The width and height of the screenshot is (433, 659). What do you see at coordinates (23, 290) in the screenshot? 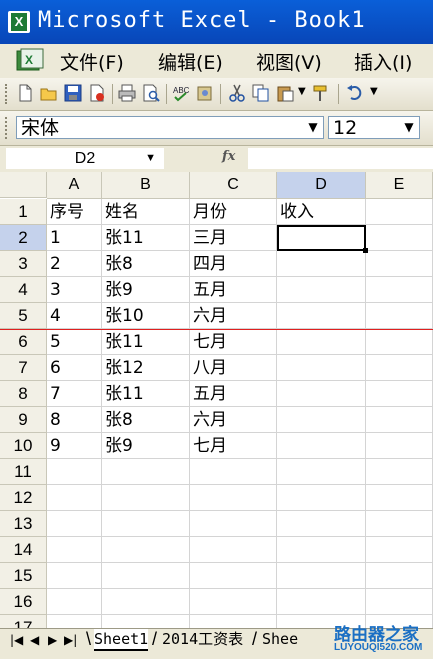
I see `row-header: 4` at bounding box center [23, 290].